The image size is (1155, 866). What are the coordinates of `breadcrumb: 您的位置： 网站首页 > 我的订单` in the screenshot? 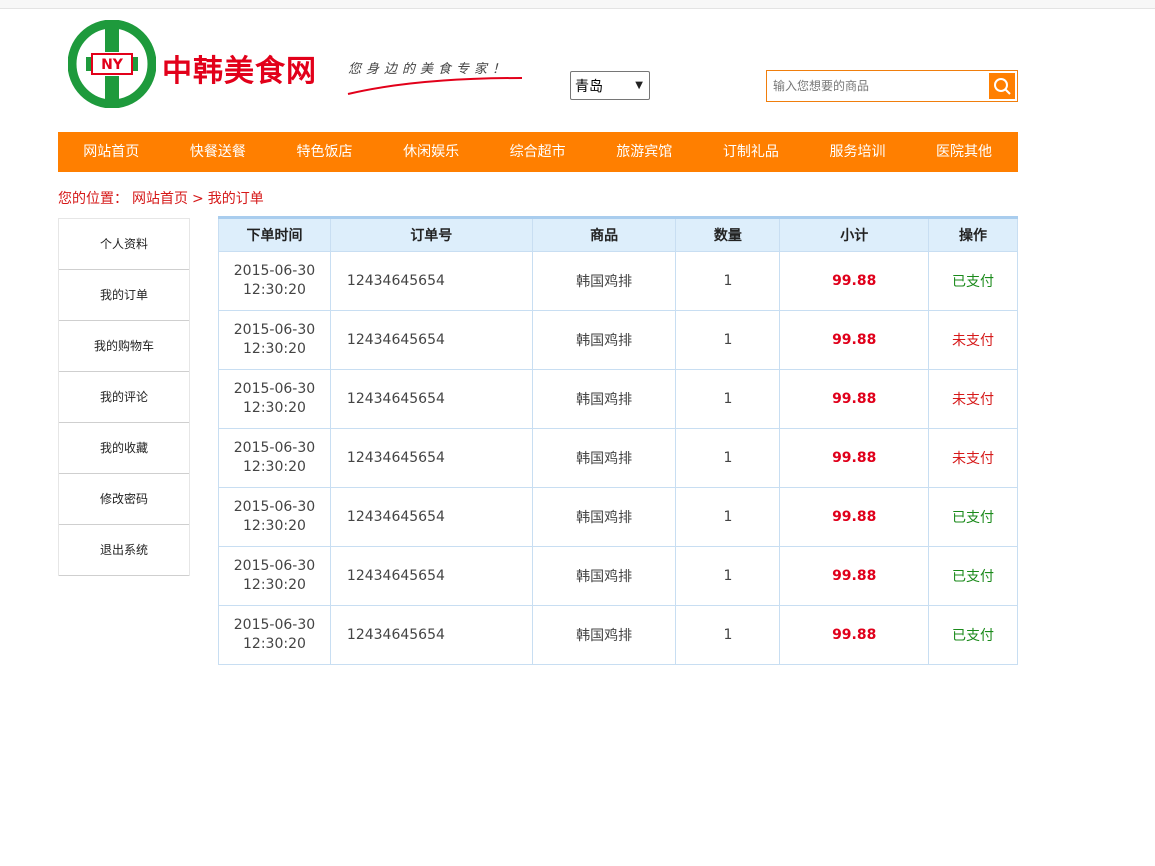 It's located at (163, 198).